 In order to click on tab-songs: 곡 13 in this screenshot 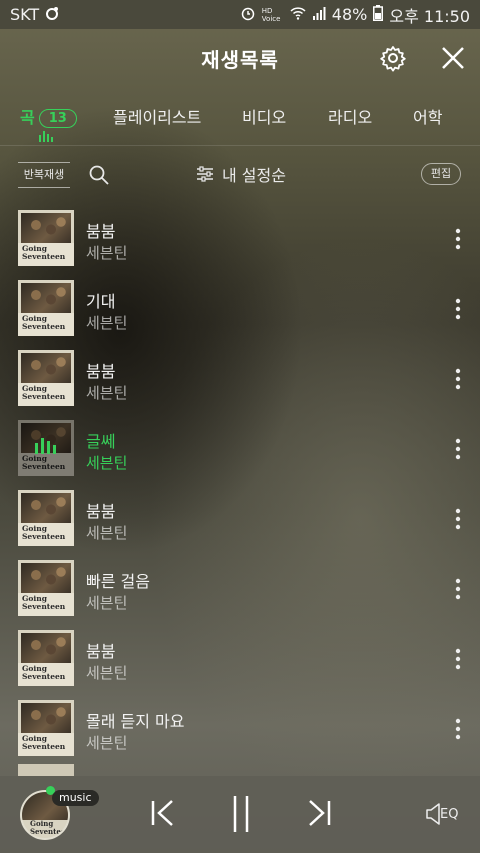, I will do `click(48, 116)`.